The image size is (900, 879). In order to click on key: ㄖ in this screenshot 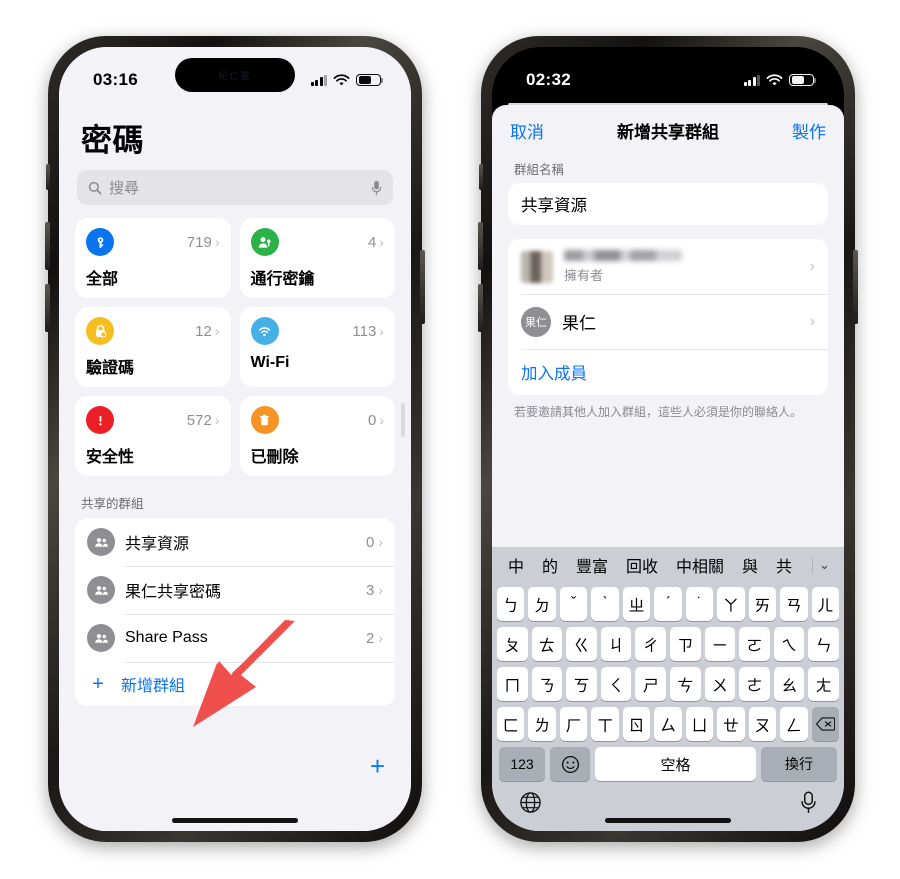, I will do `click(636, 724)`.